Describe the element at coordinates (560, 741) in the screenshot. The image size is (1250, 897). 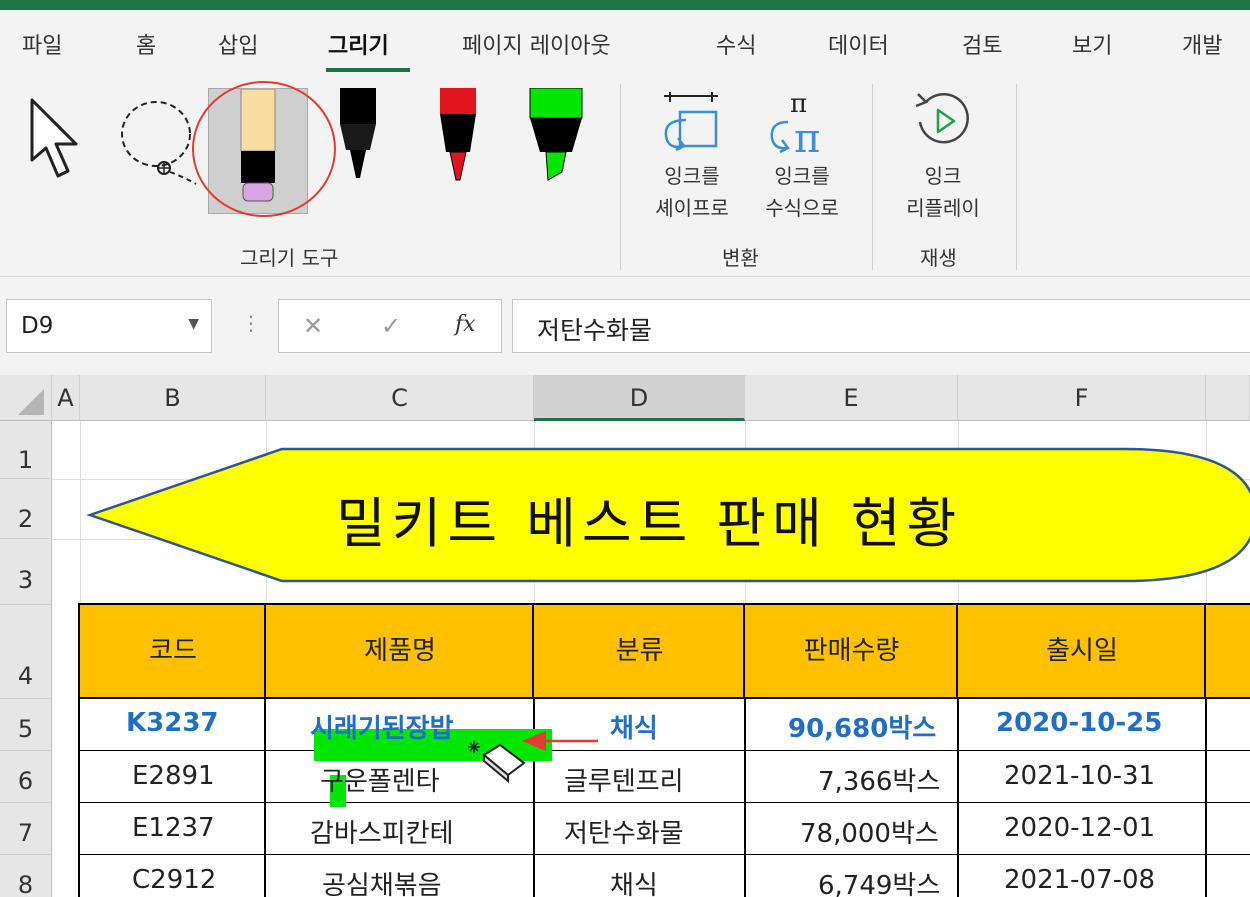
I see `annotation-arrow-icon` at that location.